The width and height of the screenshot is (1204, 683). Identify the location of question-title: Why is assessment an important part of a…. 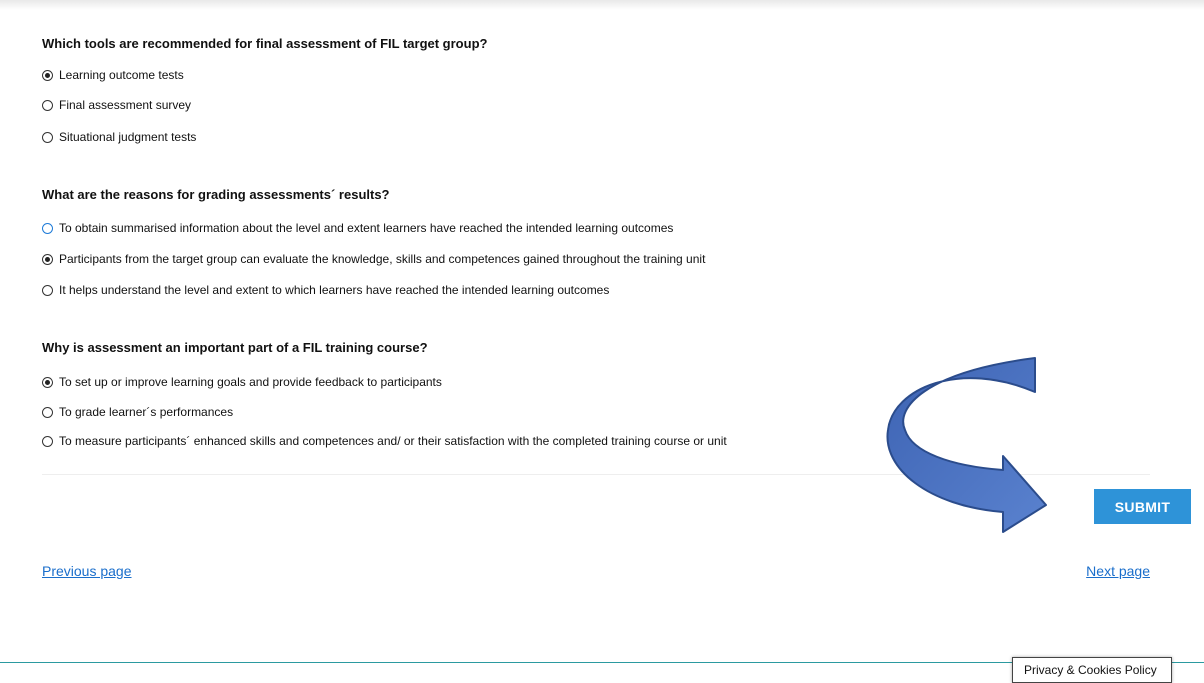
(235, 347).